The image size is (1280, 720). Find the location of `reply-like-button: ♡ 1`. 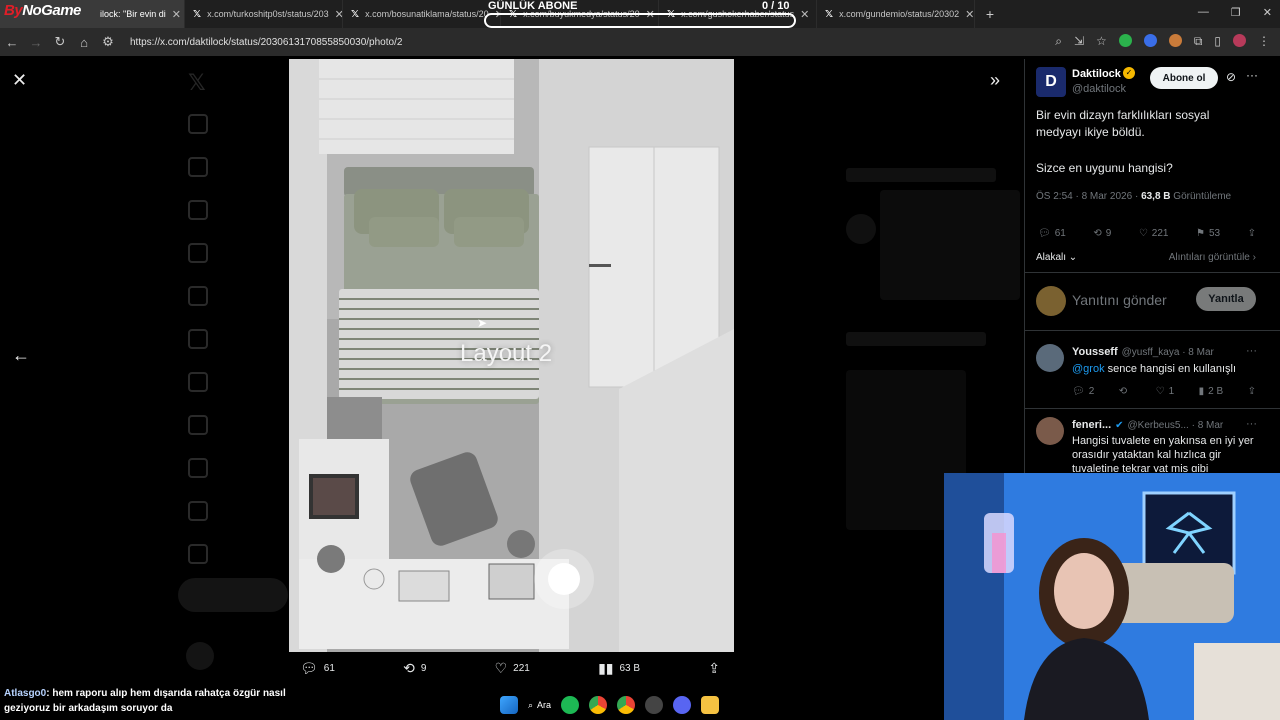

reply-like-button: ♡ 1 is located at coordinates (1165, 391).